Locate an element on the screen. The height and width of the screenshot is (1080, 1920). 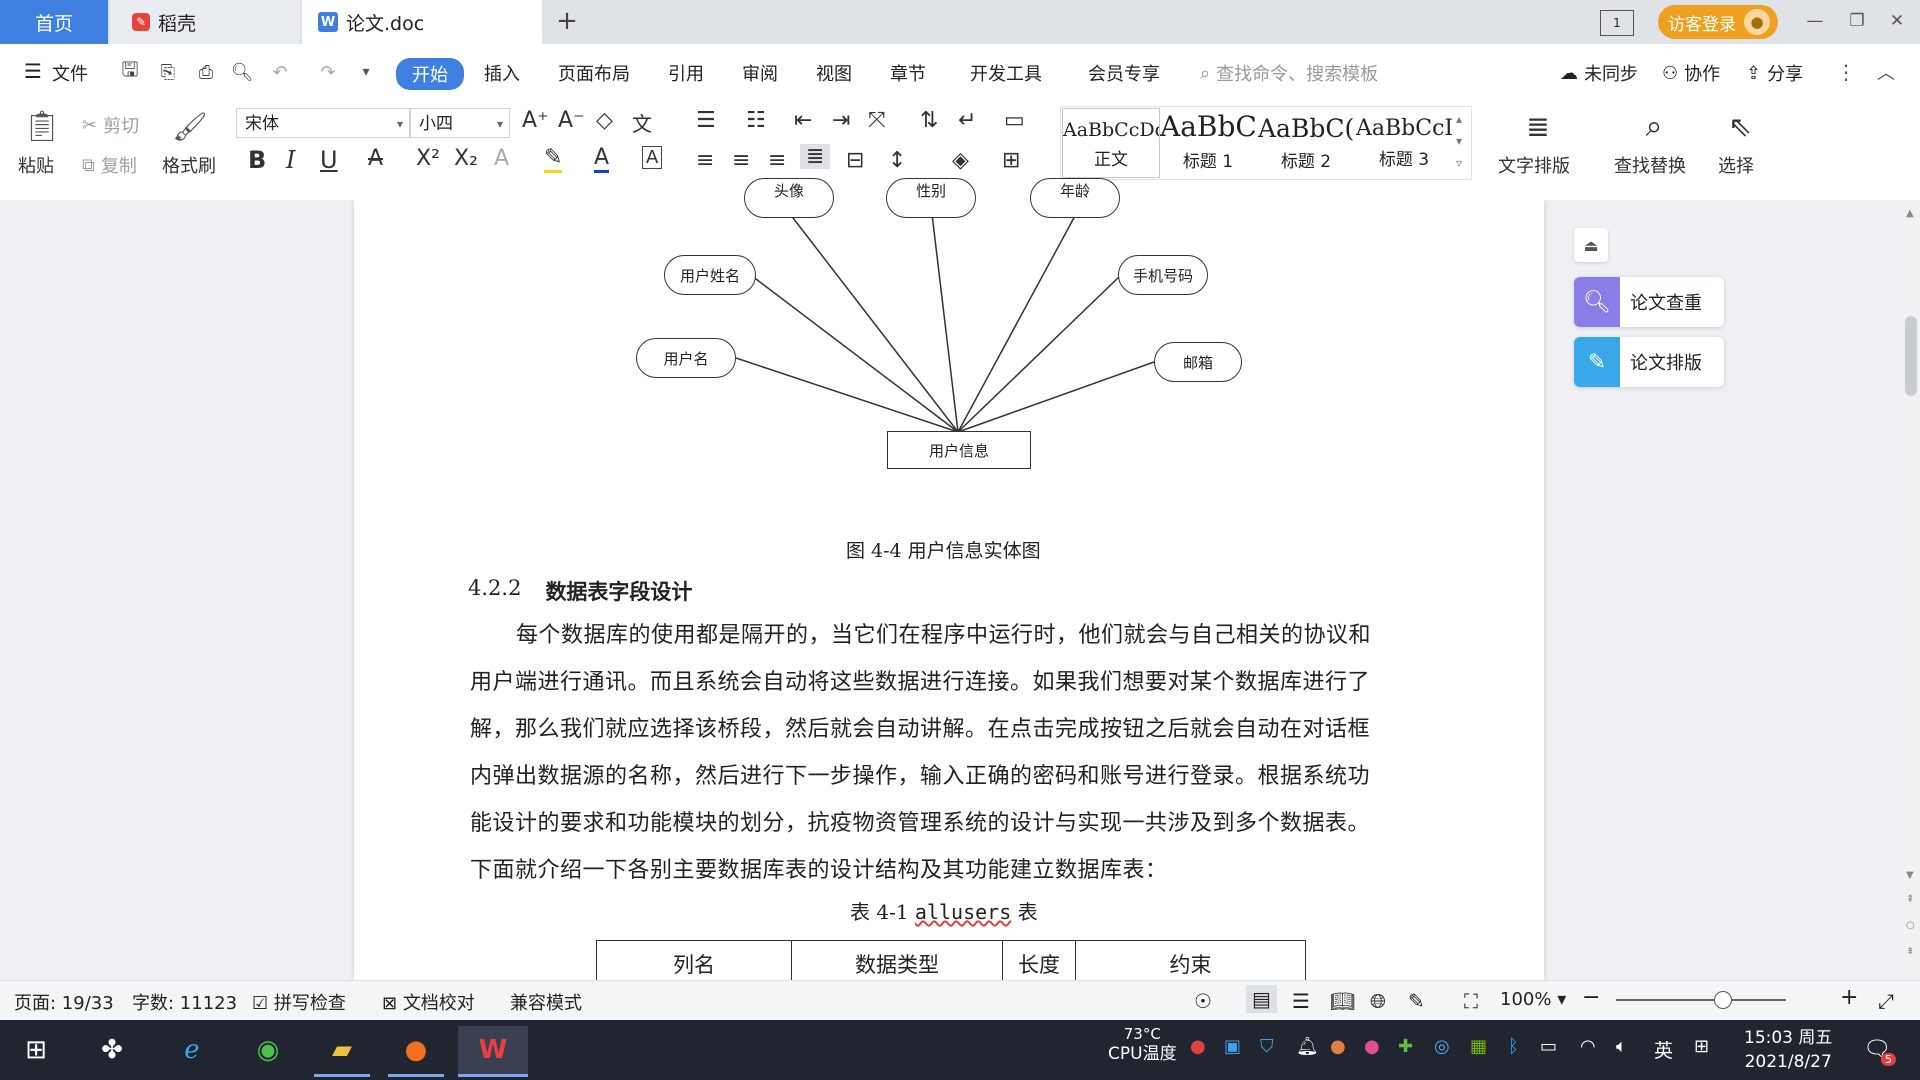
table-caption: 表 4-1 allusers 表 is located at coordinates (944, 912).